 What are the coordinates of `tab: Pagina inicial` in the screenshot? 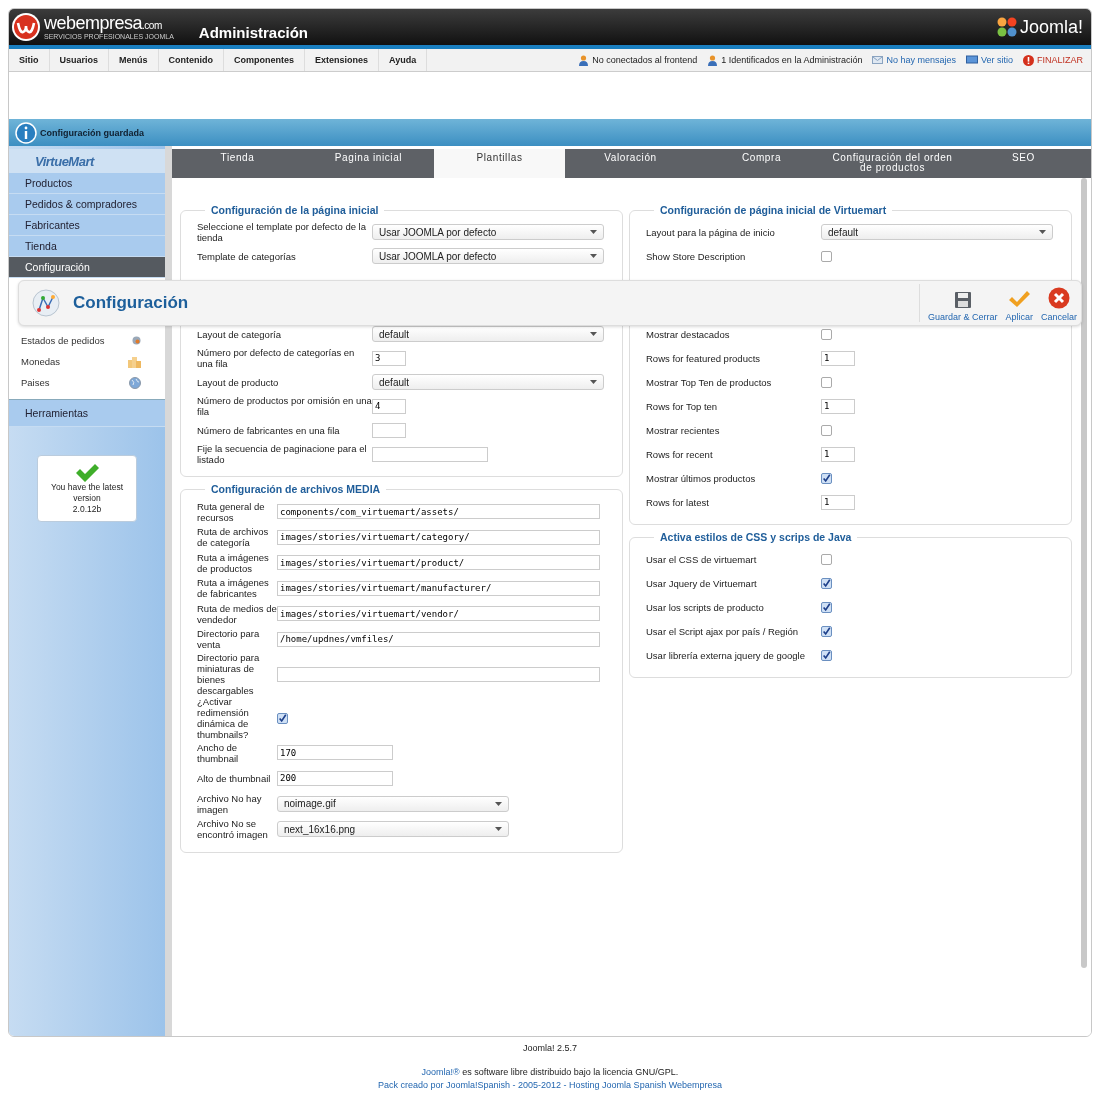 It's located at (368, 163).